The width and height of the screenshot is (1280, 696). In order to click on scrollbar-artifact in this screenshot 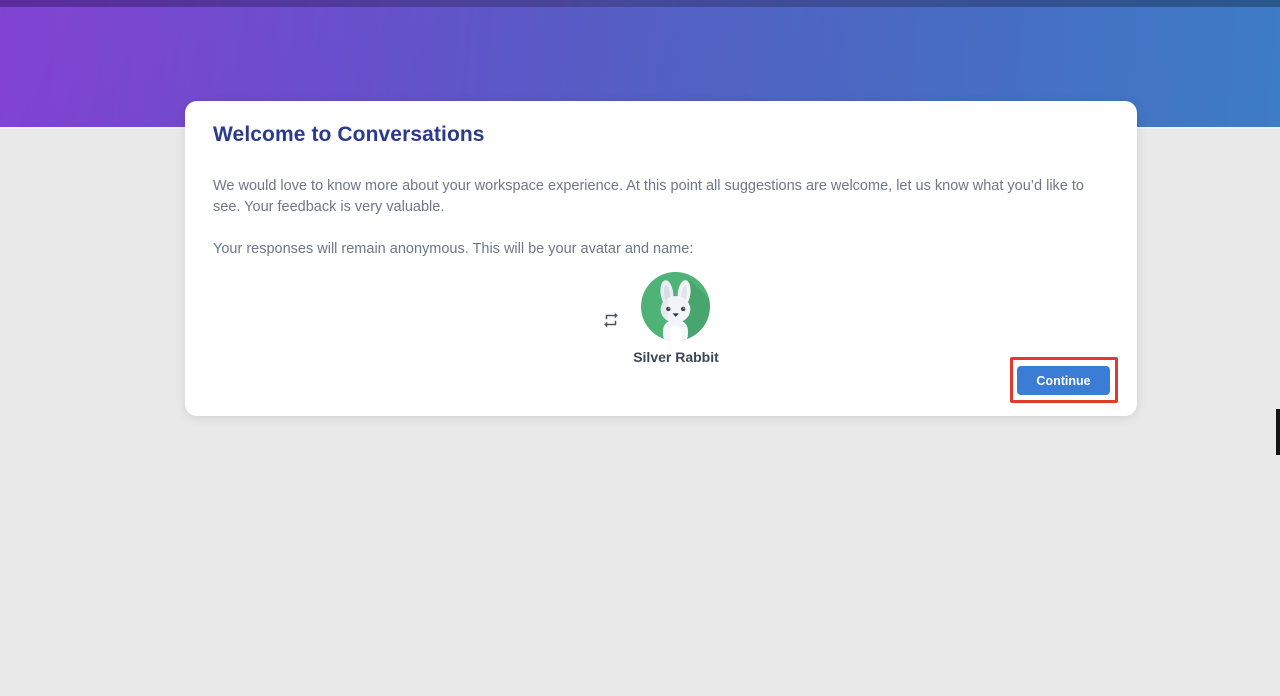, I will do `click(1278, 432)`.